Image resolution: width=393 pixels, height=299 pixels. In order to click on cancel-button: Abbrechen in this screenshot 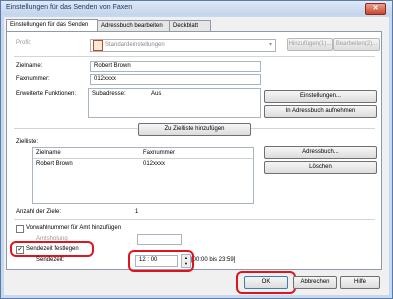, I will do `click(315, 282)`.